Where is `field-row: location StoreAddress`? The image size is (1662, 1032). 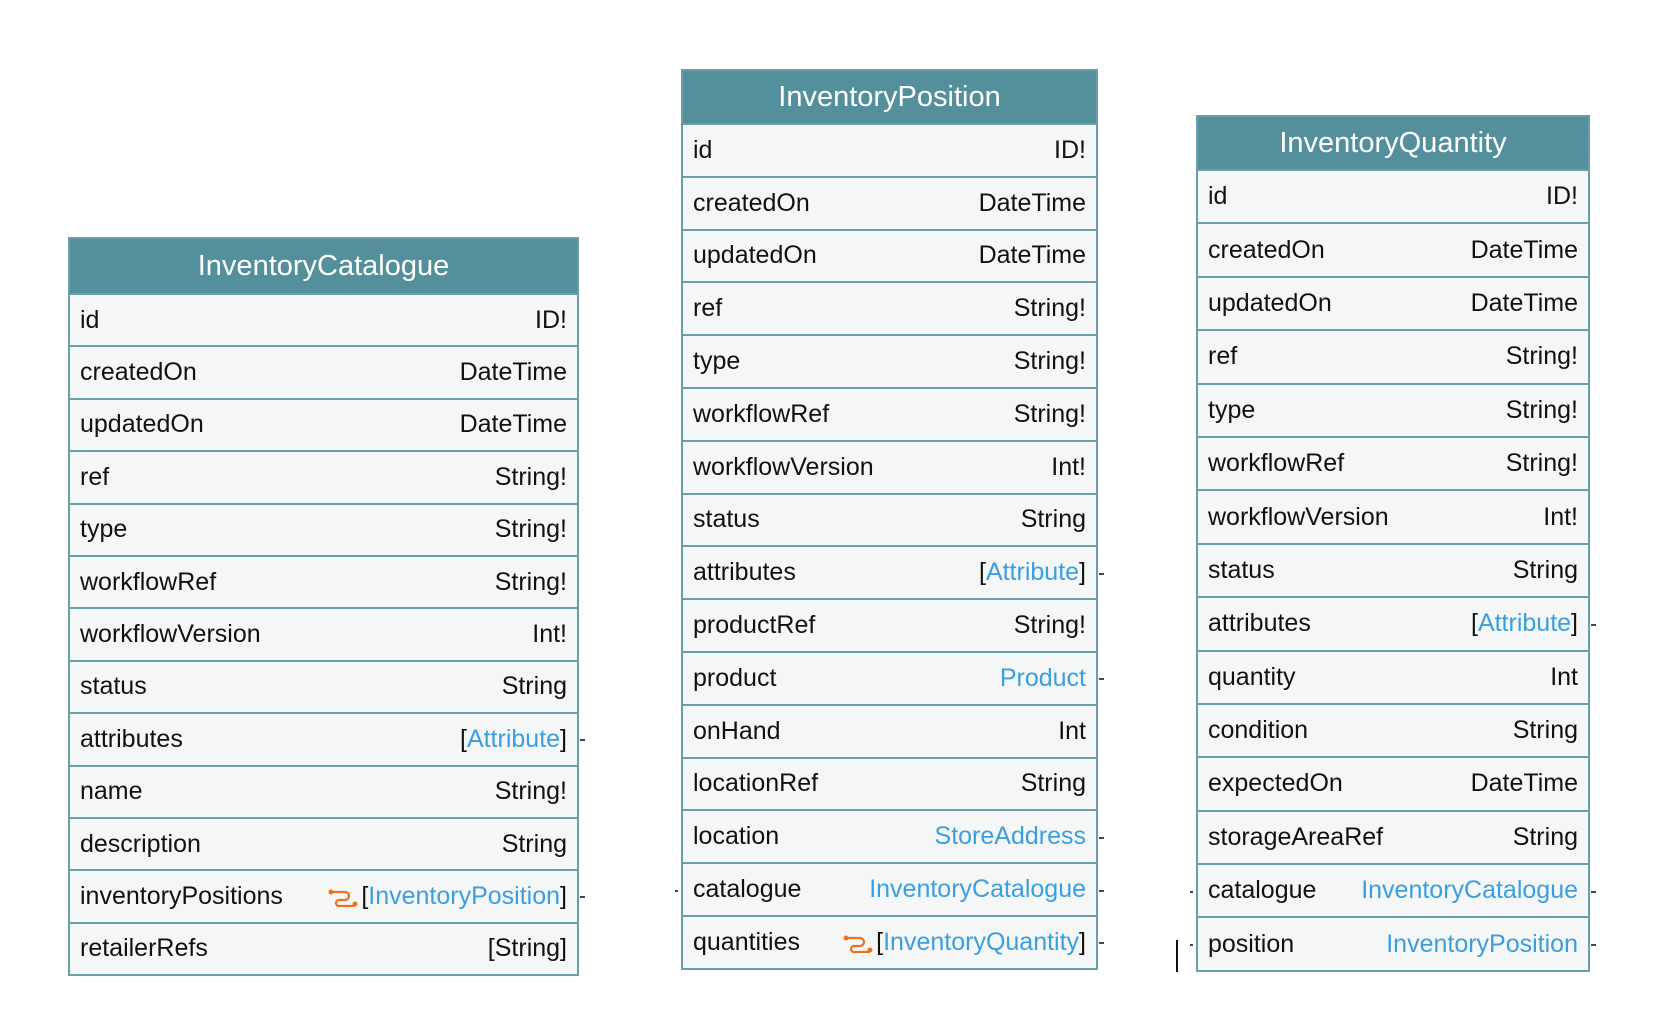
field-row: location StoreAddress is located at coordinates (893, 835).